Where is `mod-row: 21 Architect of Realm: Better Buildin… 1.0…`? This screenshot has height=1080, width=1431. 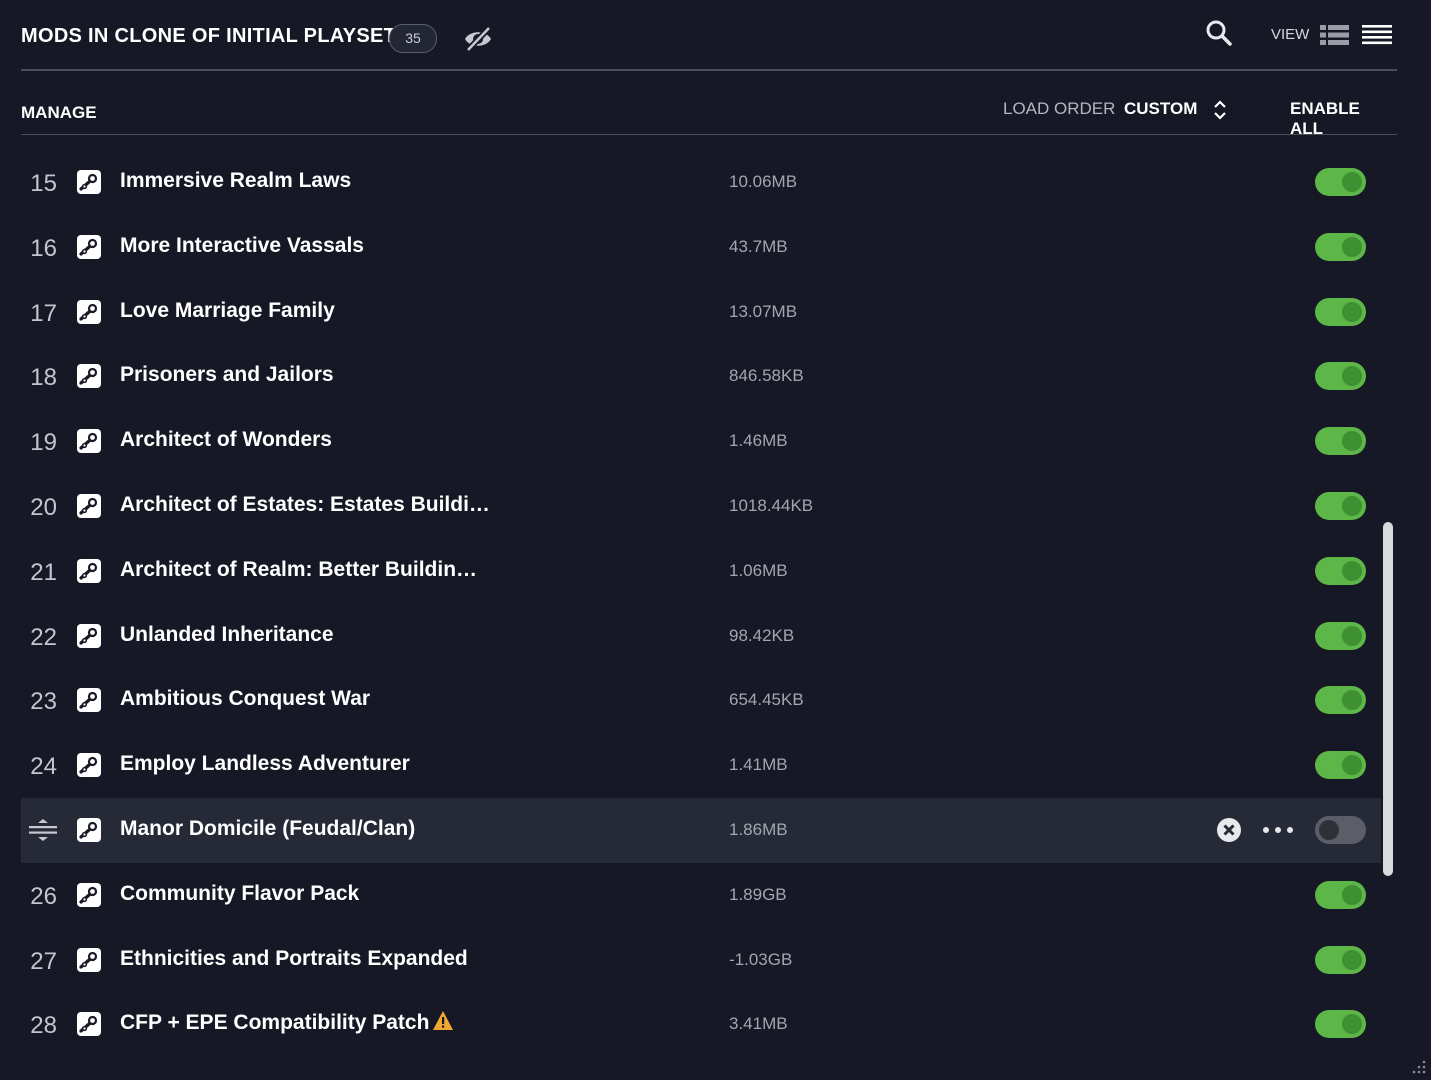
mod-row: 21 Architect of Realm: Better Buildin… 1.0… is located at coordinates (701, 571).